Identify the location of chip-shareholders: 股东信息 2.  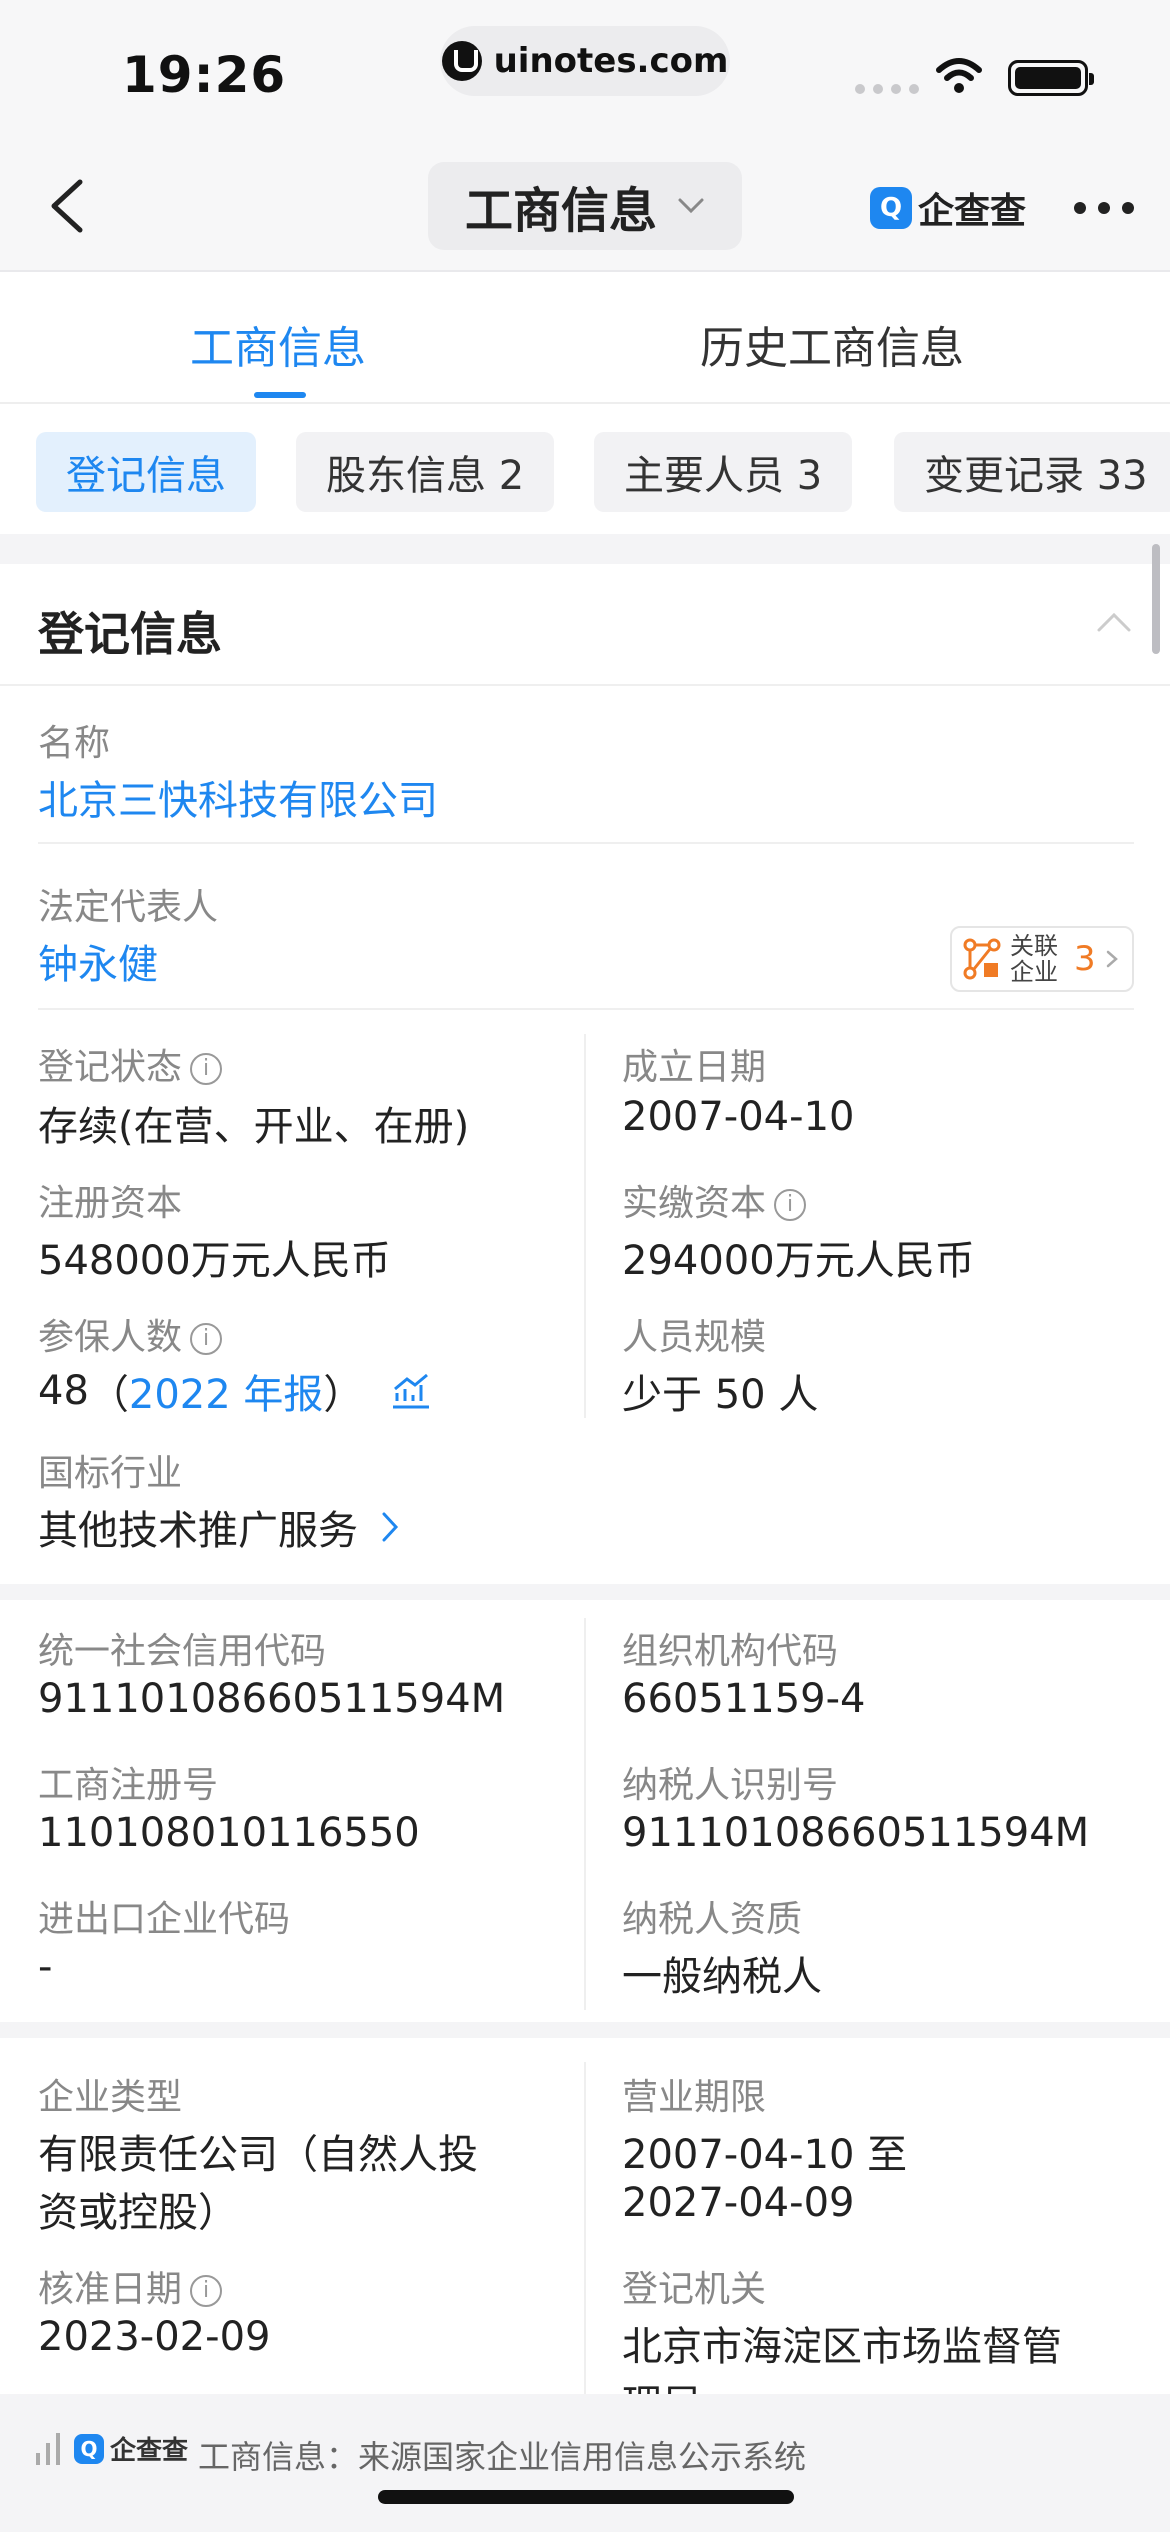
(425, 472).